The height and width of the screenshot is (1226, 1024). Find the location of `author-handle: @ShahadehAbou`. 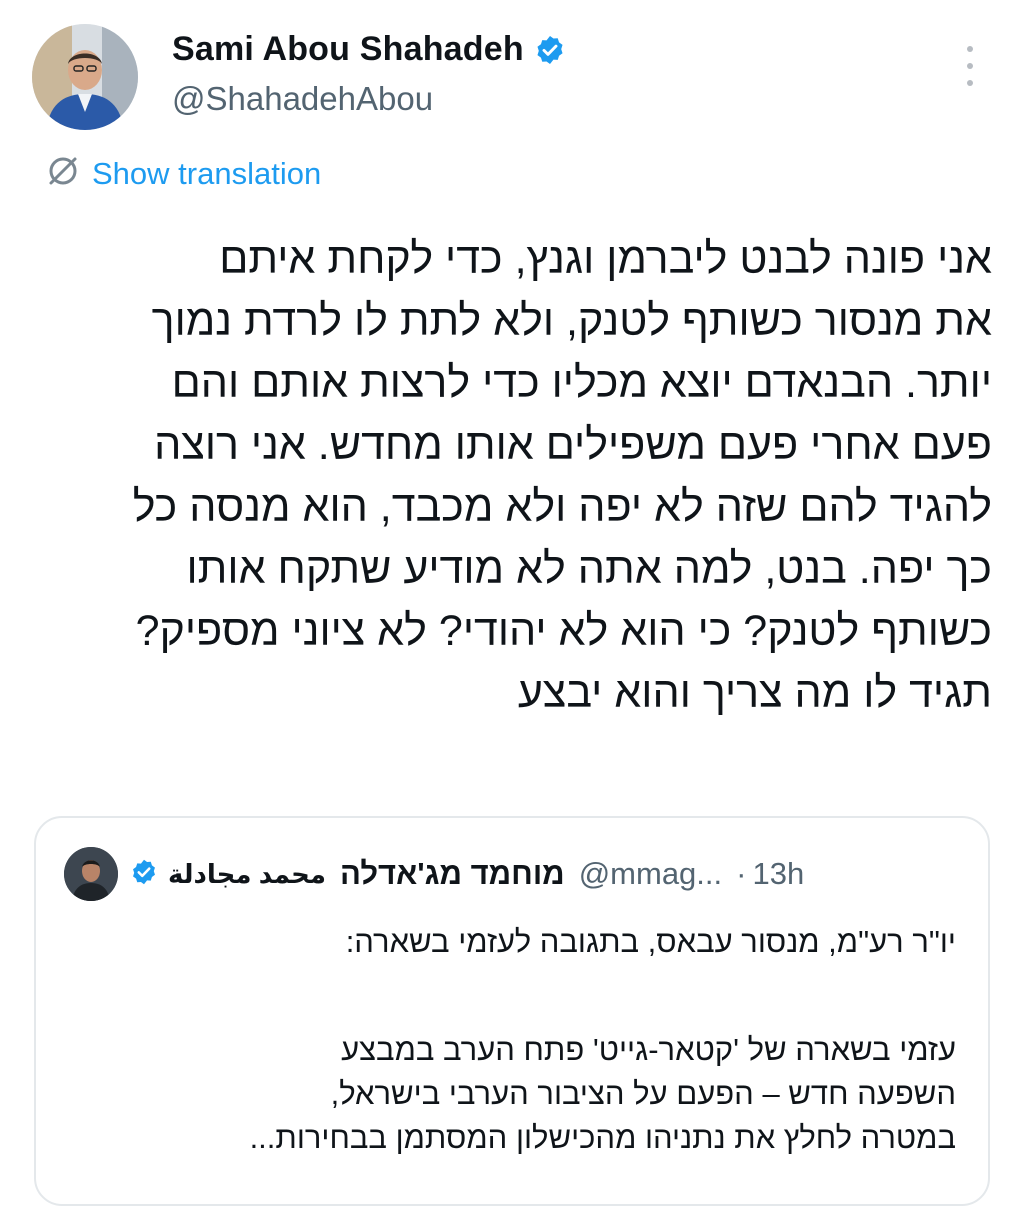

author-handle: @ShahadehAbou is located at coordinates (302, 99).